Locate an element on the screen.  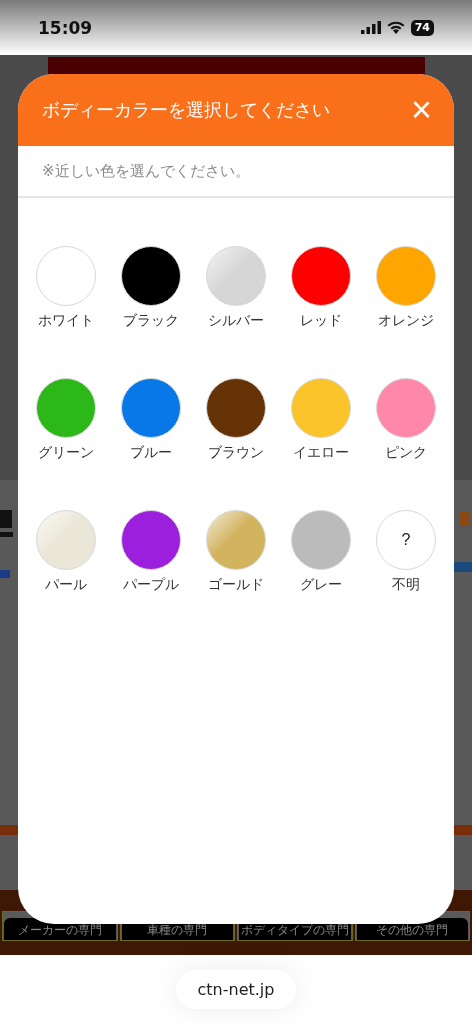
url-bar: ctn-net.jp is located at coordinates (236, 989).